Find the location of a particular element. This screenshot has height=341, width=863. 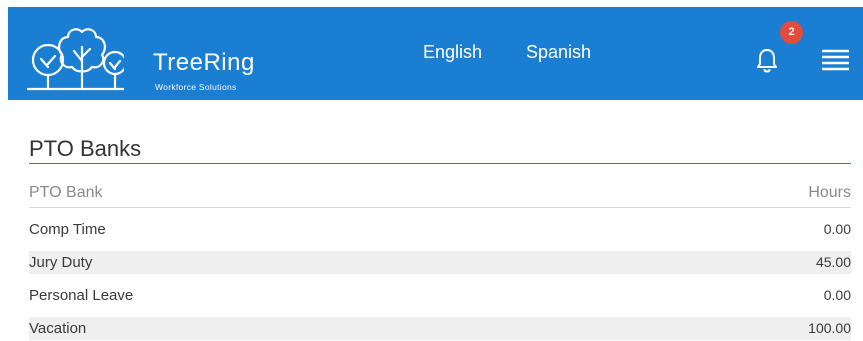

pto-bank-hours: 100.00 is located at coordinates (829, 328).